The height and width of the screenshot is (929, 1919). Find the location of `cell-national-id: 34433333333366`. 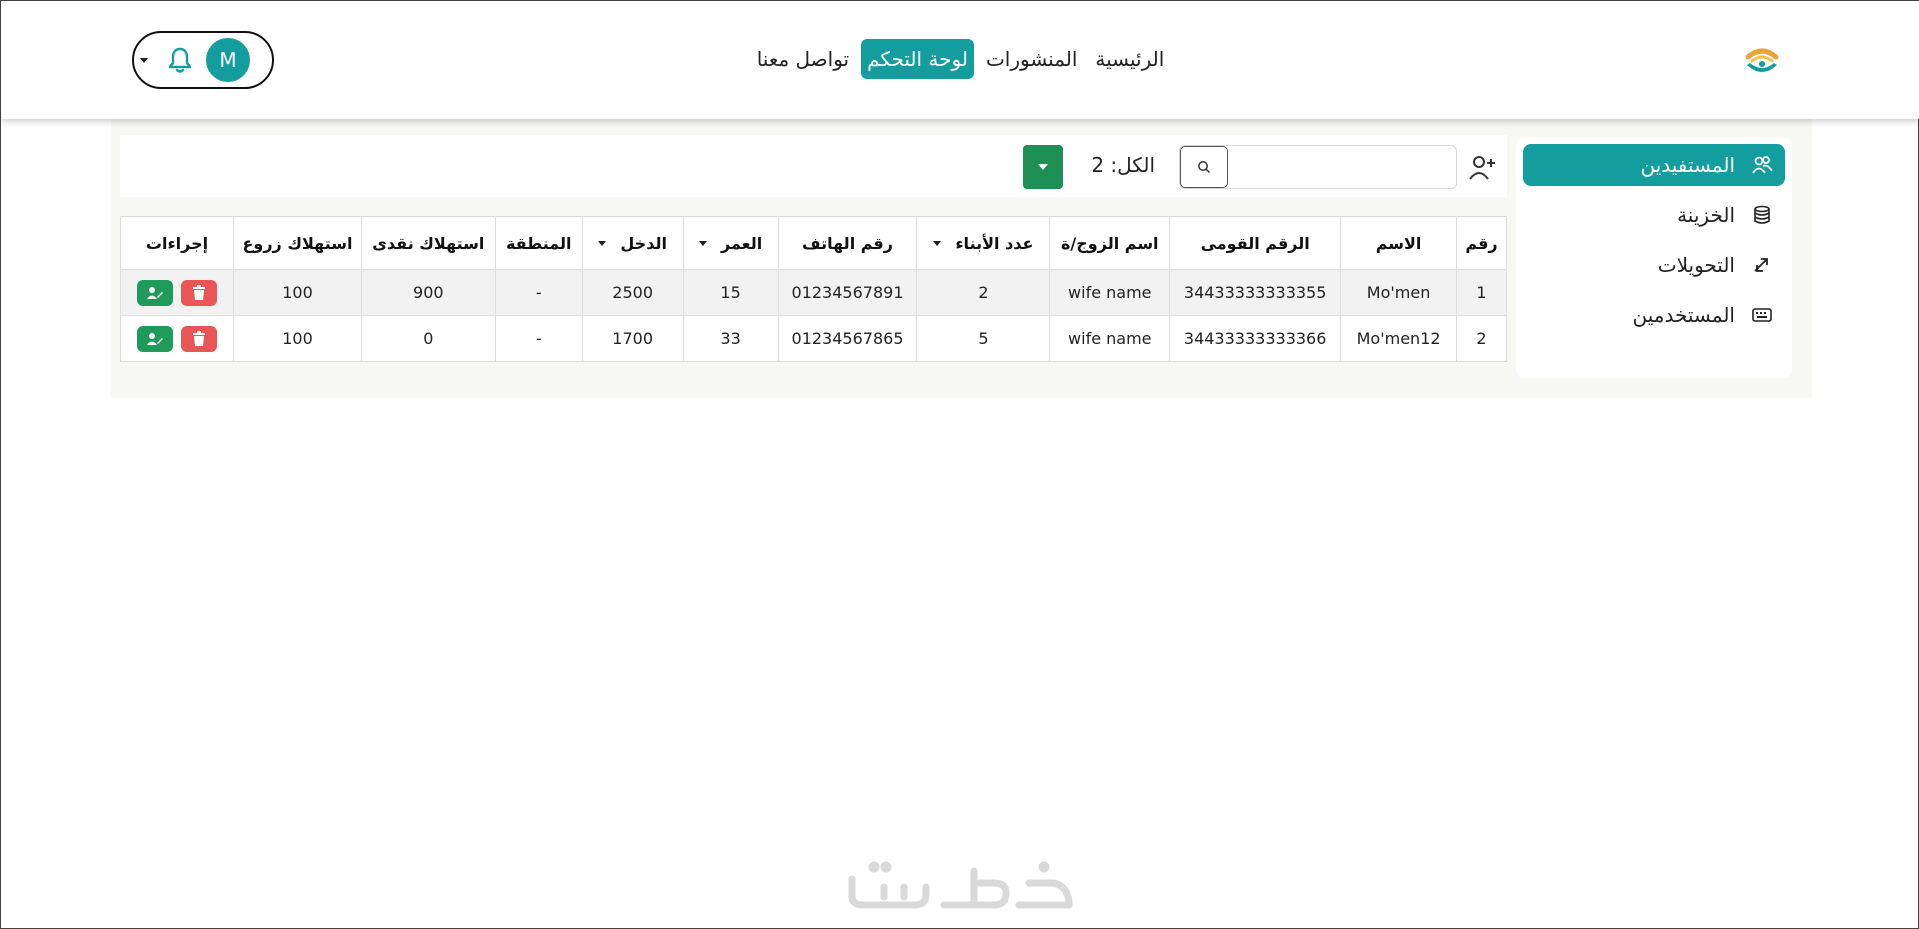

cell-national-id: 34433333333366 is located at coordinates (1255, 338).